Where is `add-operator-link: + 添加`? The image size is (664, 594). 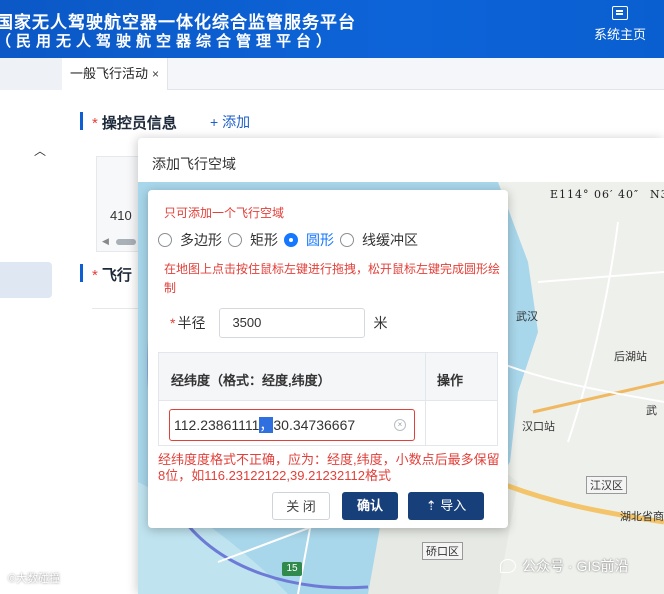 add-operator-link: + 添加 is located at coordinates (230, 122).